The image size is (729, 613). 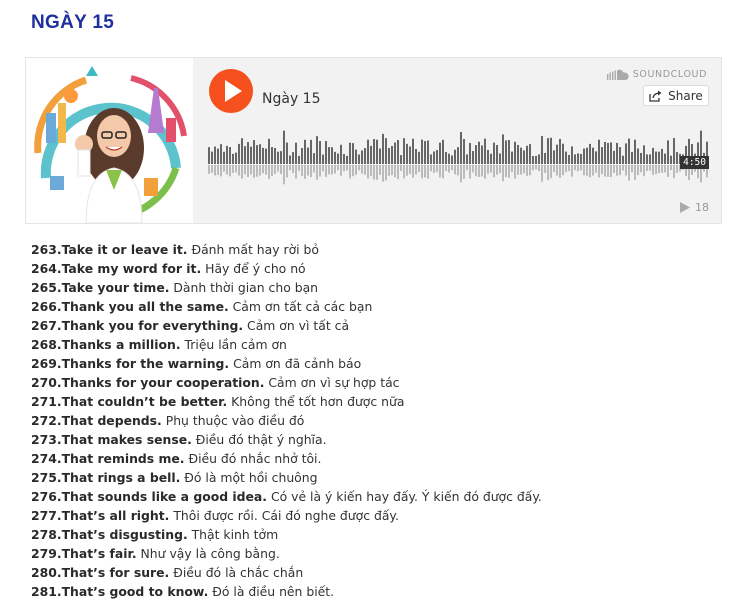 I want to click on phrase-vietnamese: Phụ thuộc vào điều đó, so click(x=235, y=420).